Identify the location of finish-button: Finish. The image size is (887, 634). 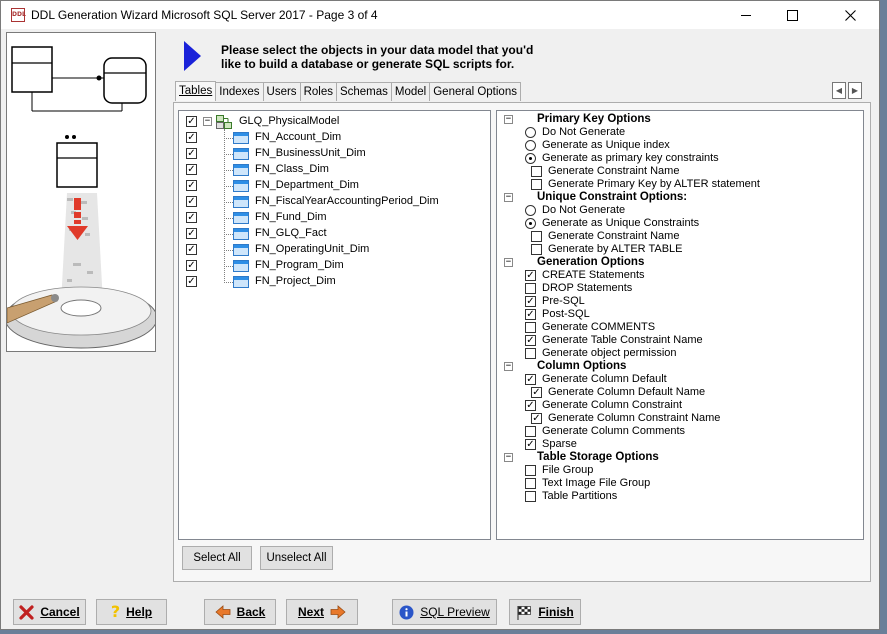
(545, 612).